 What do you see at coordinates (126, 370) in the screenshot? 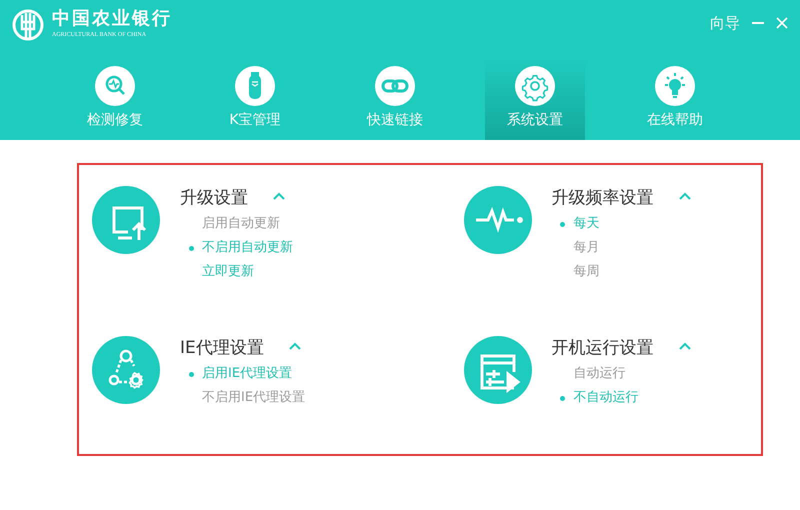
I see `network-gear-icon` at bounding box center [126, 370].